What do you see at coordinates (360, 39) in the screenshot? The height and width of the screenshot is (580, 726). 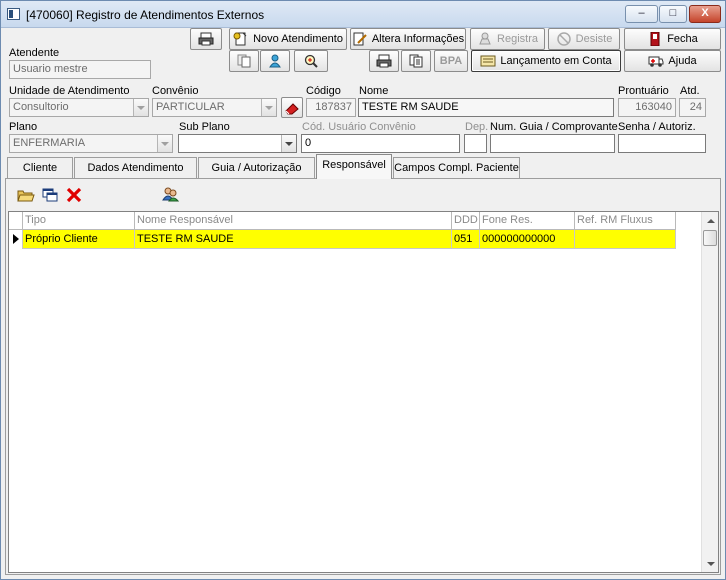 I see `edit-document-icon` at bounding box center [360, 39].